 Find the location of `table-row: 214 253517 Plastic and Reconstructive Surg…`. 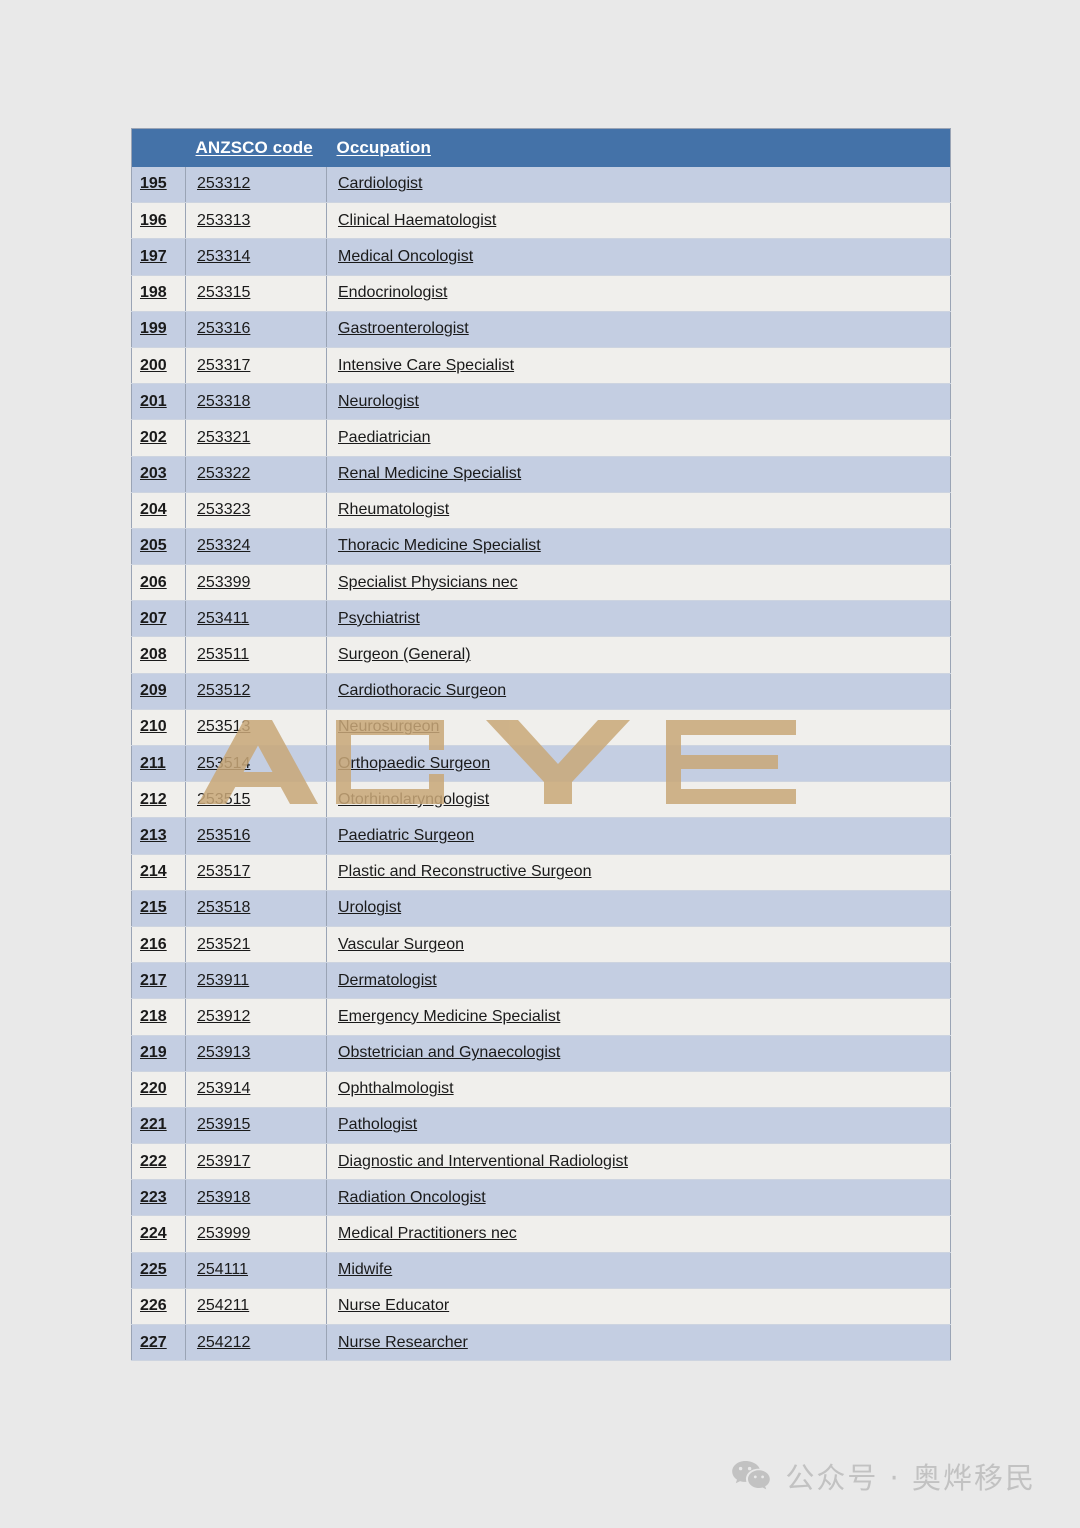

table-row: 214 253517 Plastic and Reconstructive Surg… is located at coordinates (541, 872).